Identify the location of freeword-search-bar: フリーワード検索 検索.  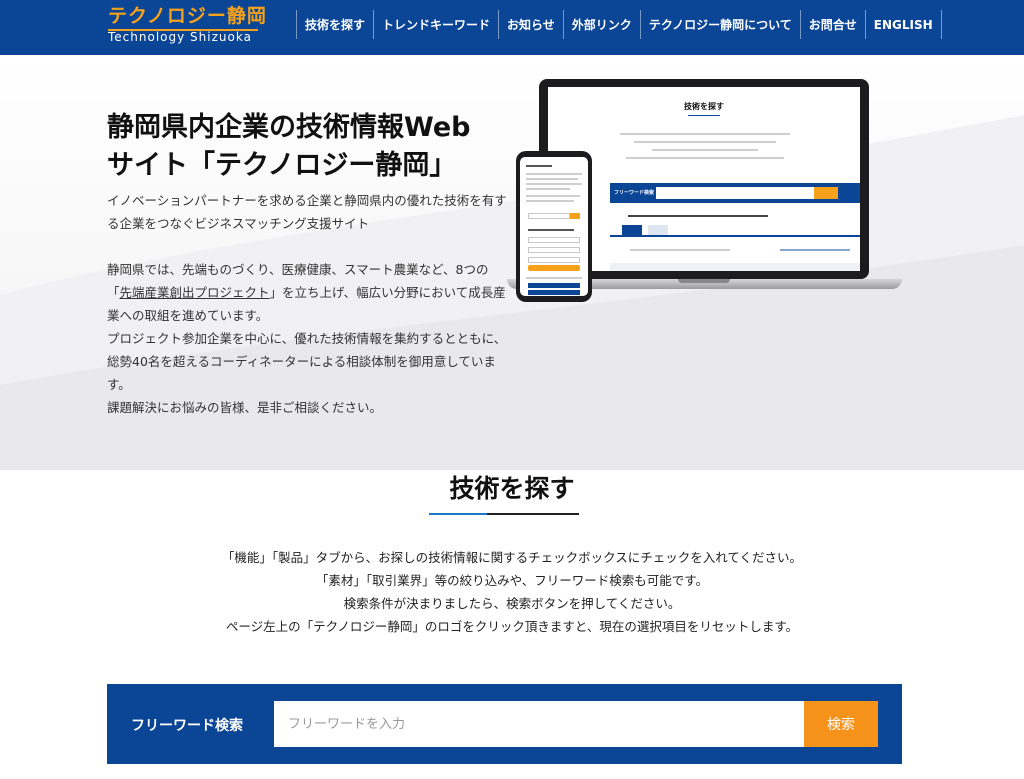
(504, 724).